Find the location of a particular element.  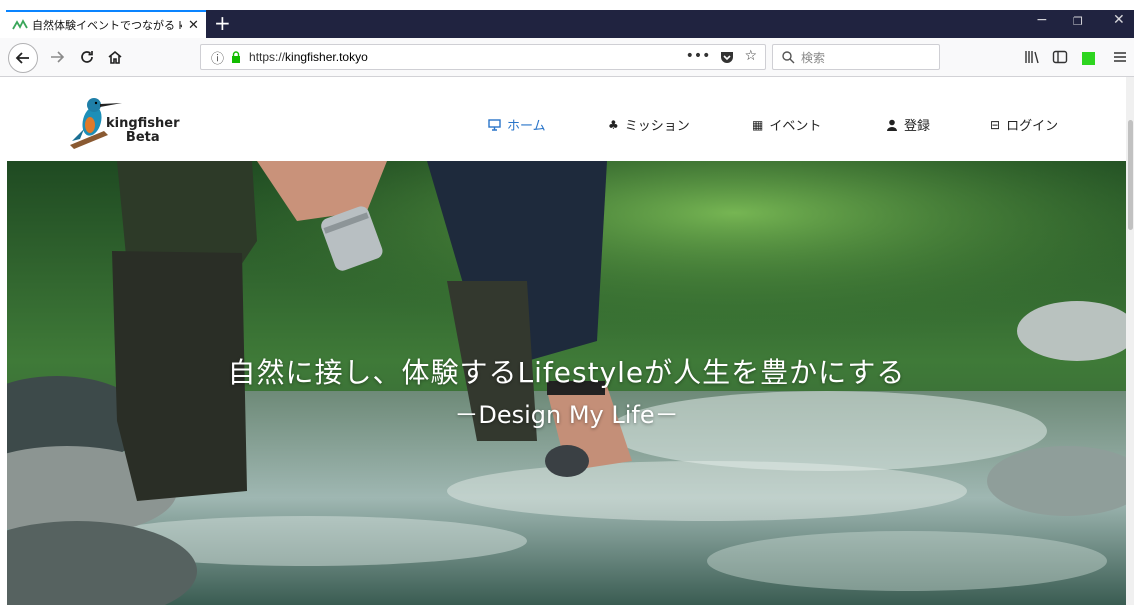

nav-item-mission-label: ミッション is located at coordinates (657, 126).